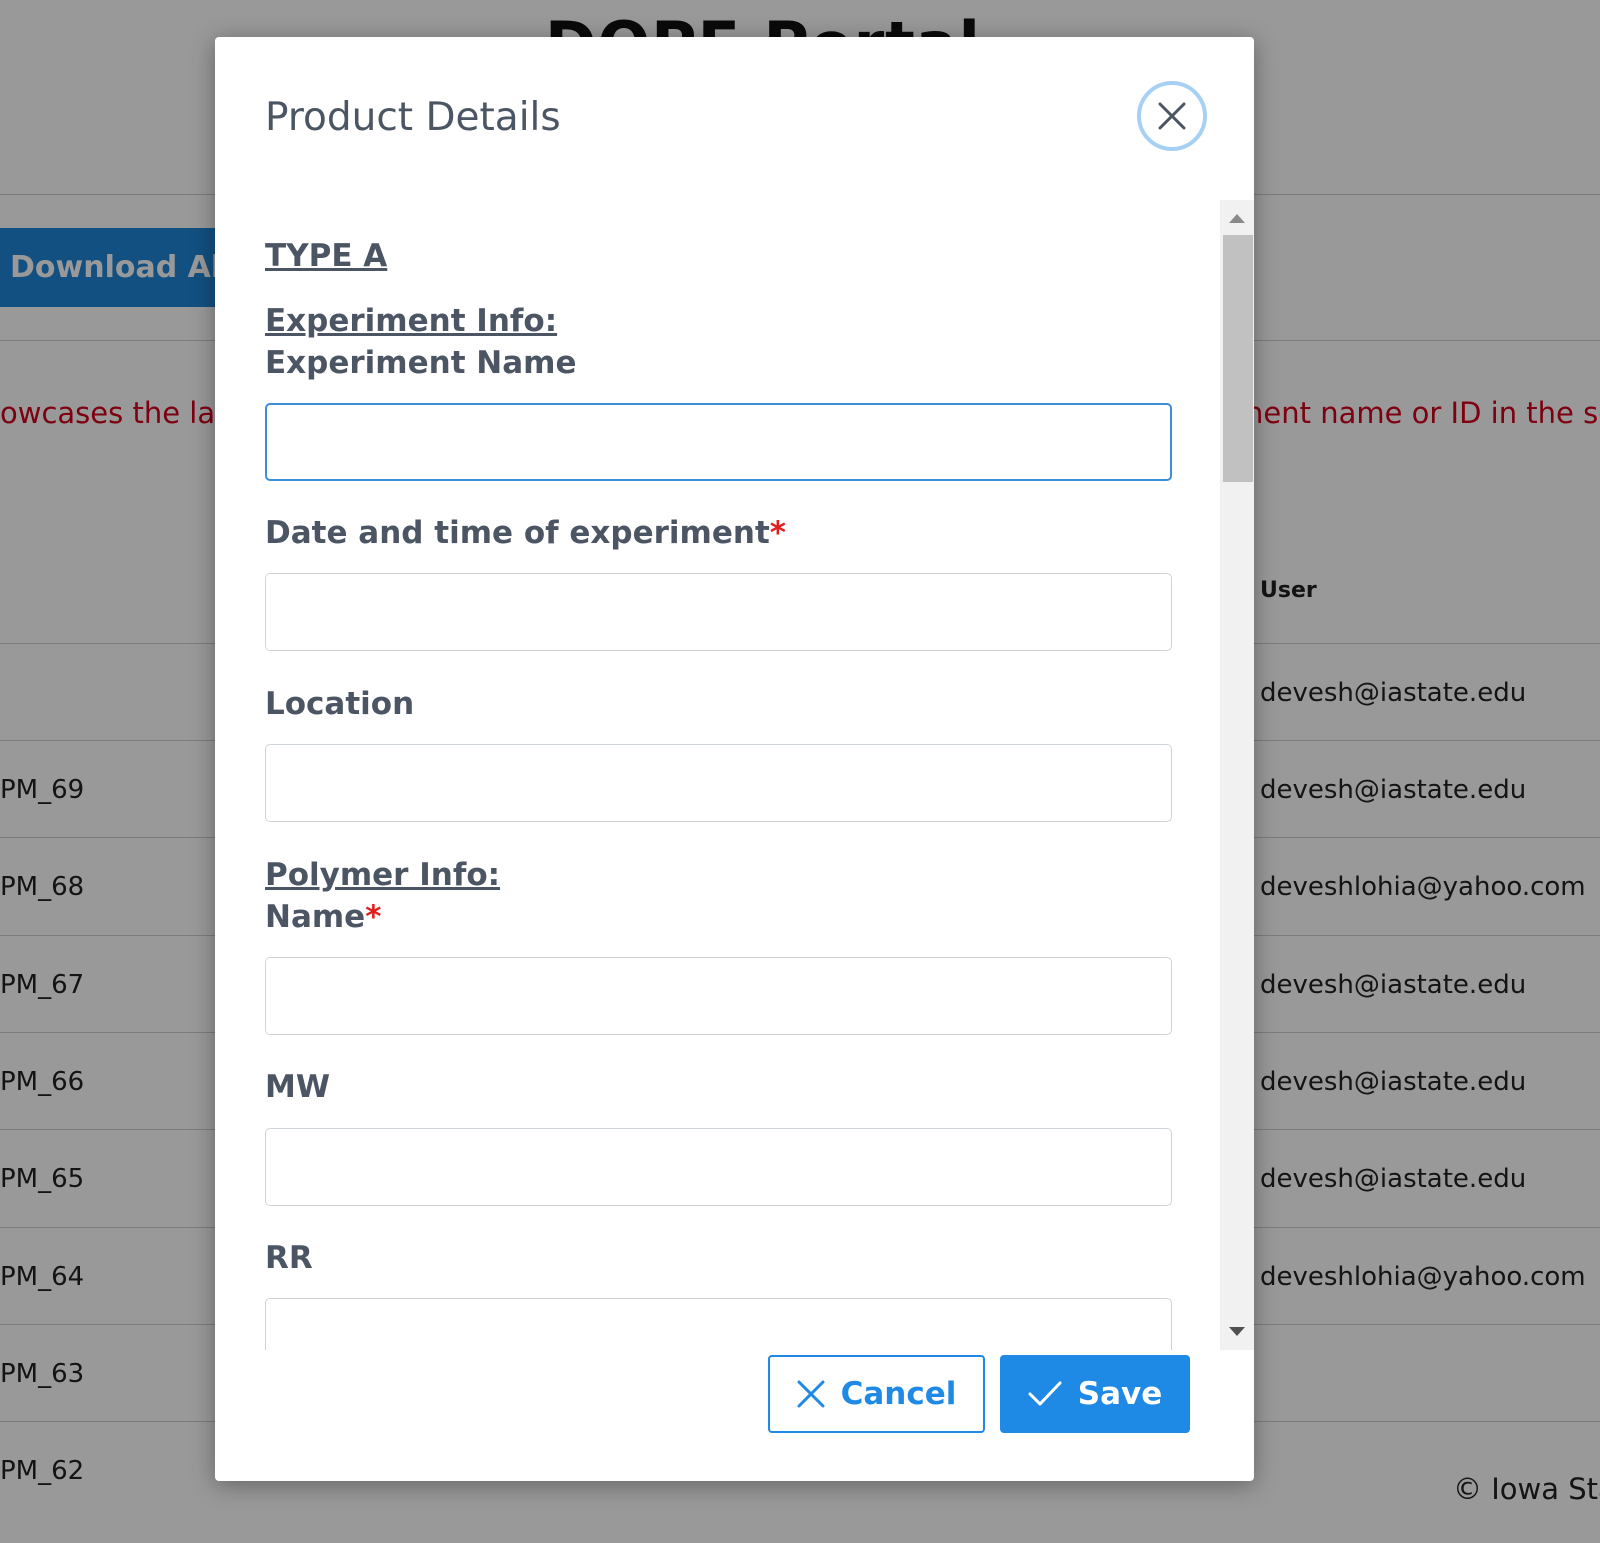  I want to click on x-icon, so click(811, 1394).